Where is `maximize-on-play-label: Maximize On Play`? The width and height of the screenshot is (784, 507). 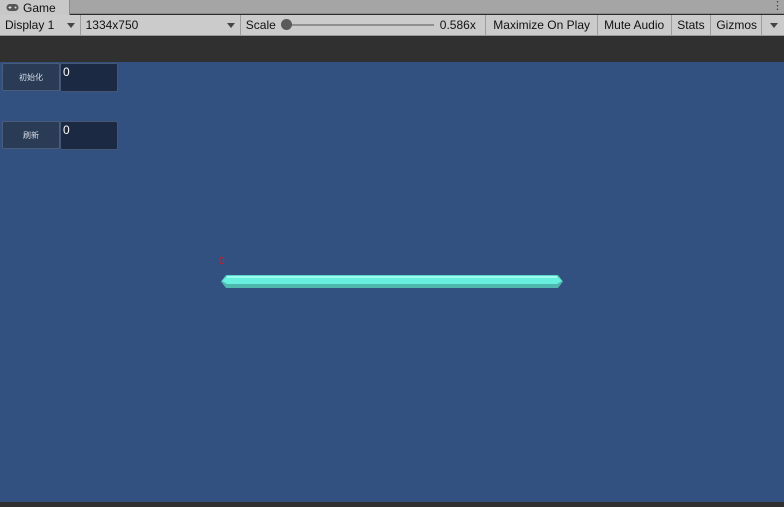 maximize-on-play-label: Maximize On Play is located at coordinates (541, 25).